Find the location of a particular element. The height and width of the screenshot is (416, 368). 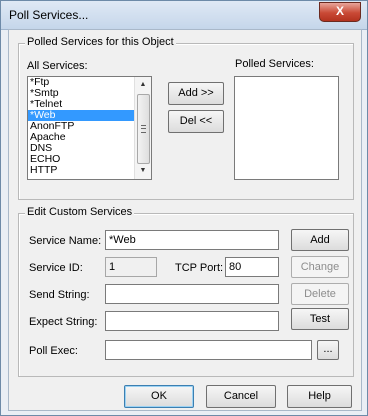

edit-custom-services-legend: Edit Custom Services is located at coordinates (80, 212).